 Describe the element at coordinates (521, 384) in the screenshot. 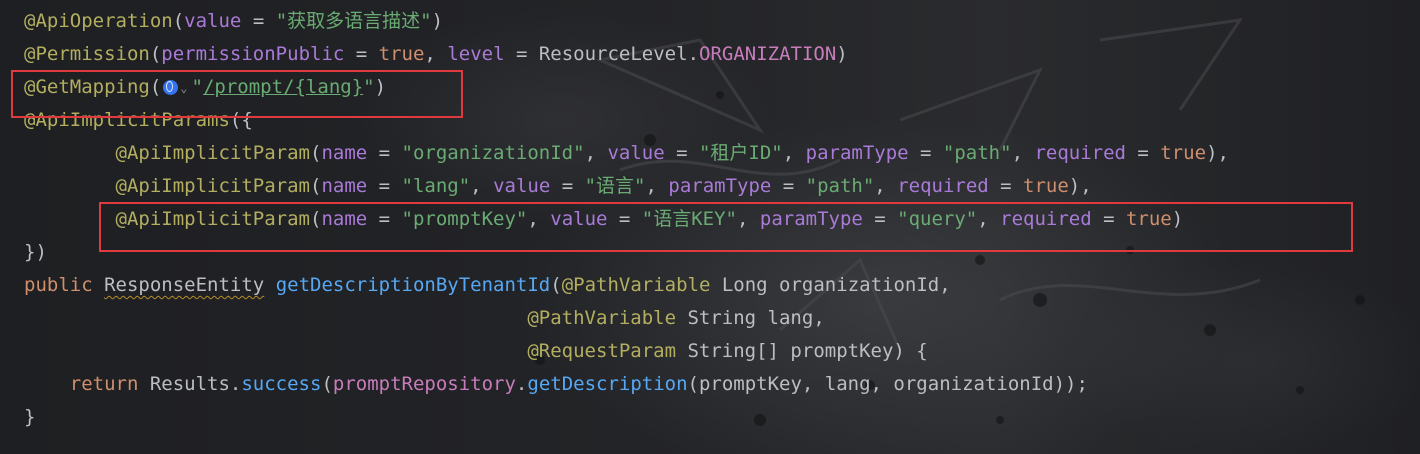

I see `code-token: .` at that location.